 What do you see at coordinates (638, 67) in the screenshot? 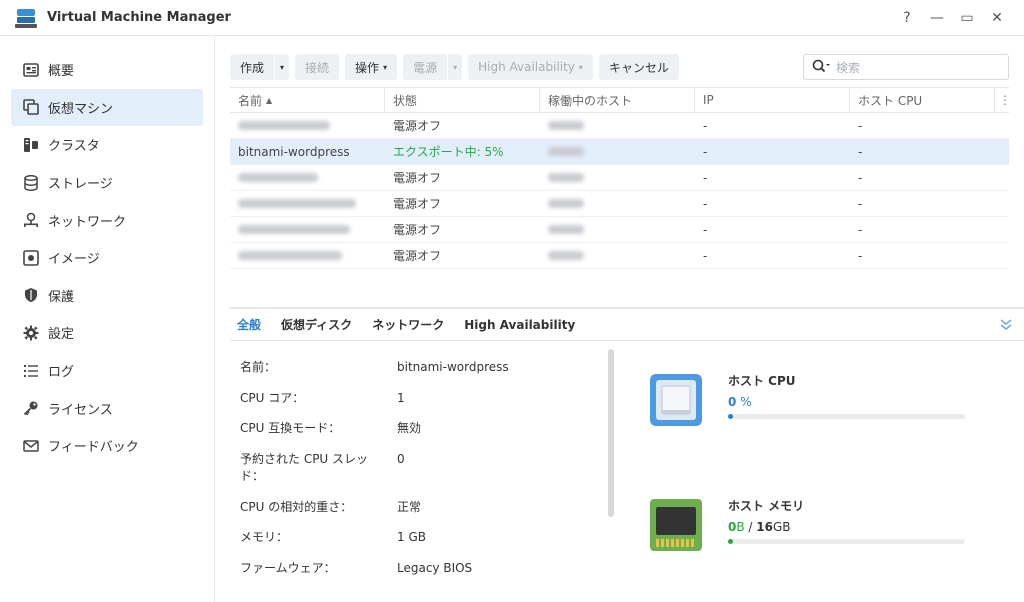
I see `cancel-button: キャンセル` at bounding box center [638, 67].